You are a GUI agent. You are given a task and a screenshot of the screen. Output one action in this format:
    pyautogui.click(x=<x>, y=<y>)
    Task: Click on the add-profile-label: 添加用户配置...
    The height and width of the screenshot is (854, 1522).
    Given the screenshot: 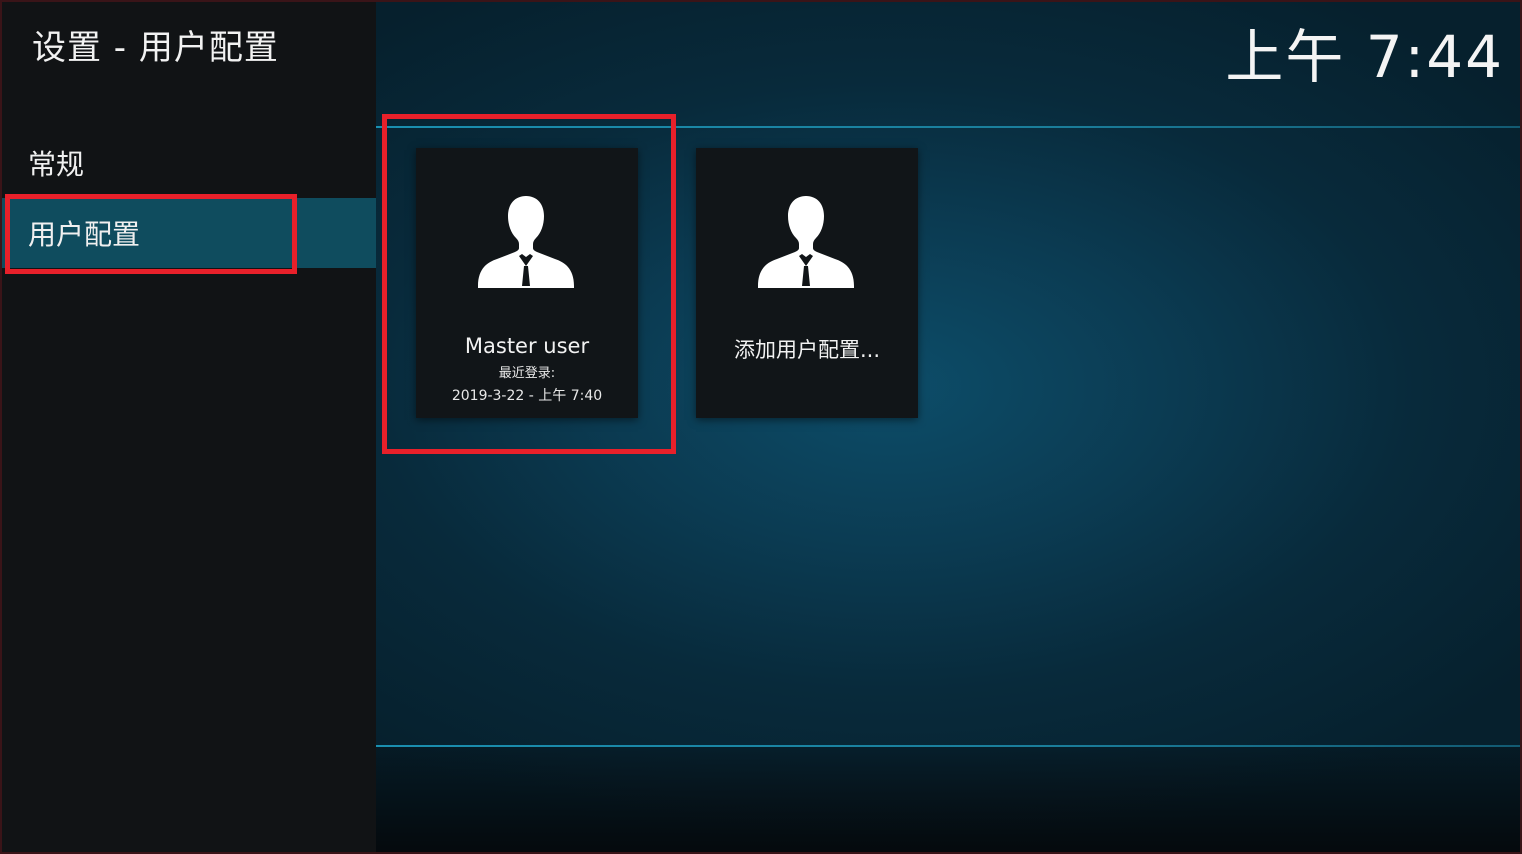 What is the action you would take?
    pyautogui.click(x=807, y=350)
    